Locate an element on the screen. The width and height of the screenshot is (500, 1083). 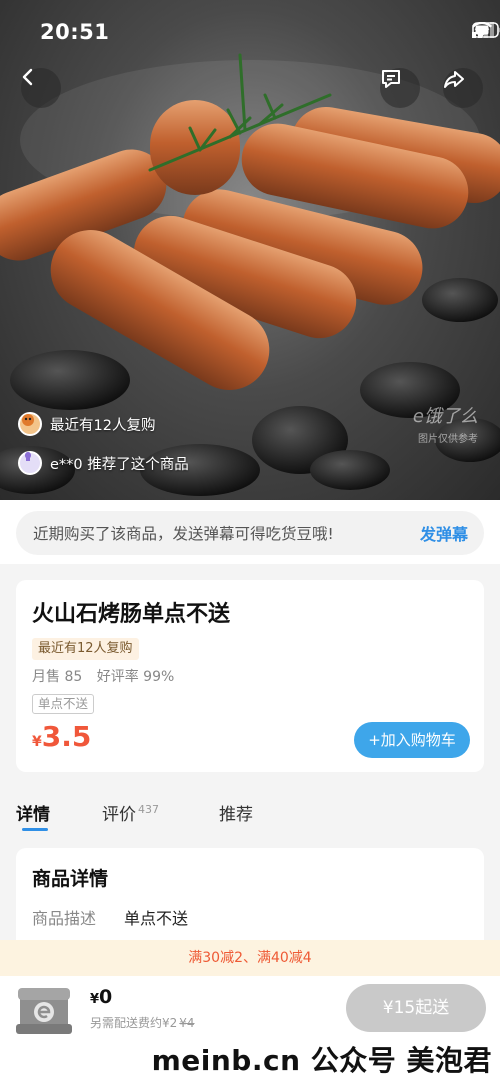
product-title: 火山石烤肠单点不送 is located at coordinates (131, 614).